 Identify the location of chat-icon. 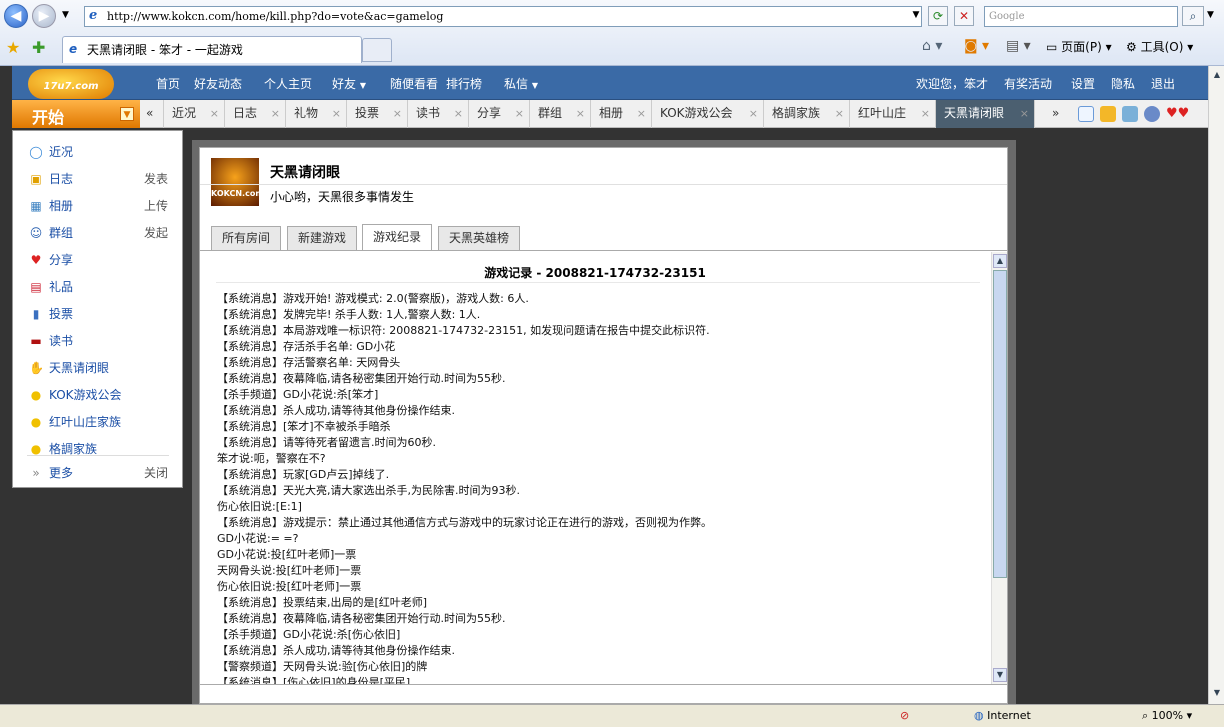
(1086, 114).